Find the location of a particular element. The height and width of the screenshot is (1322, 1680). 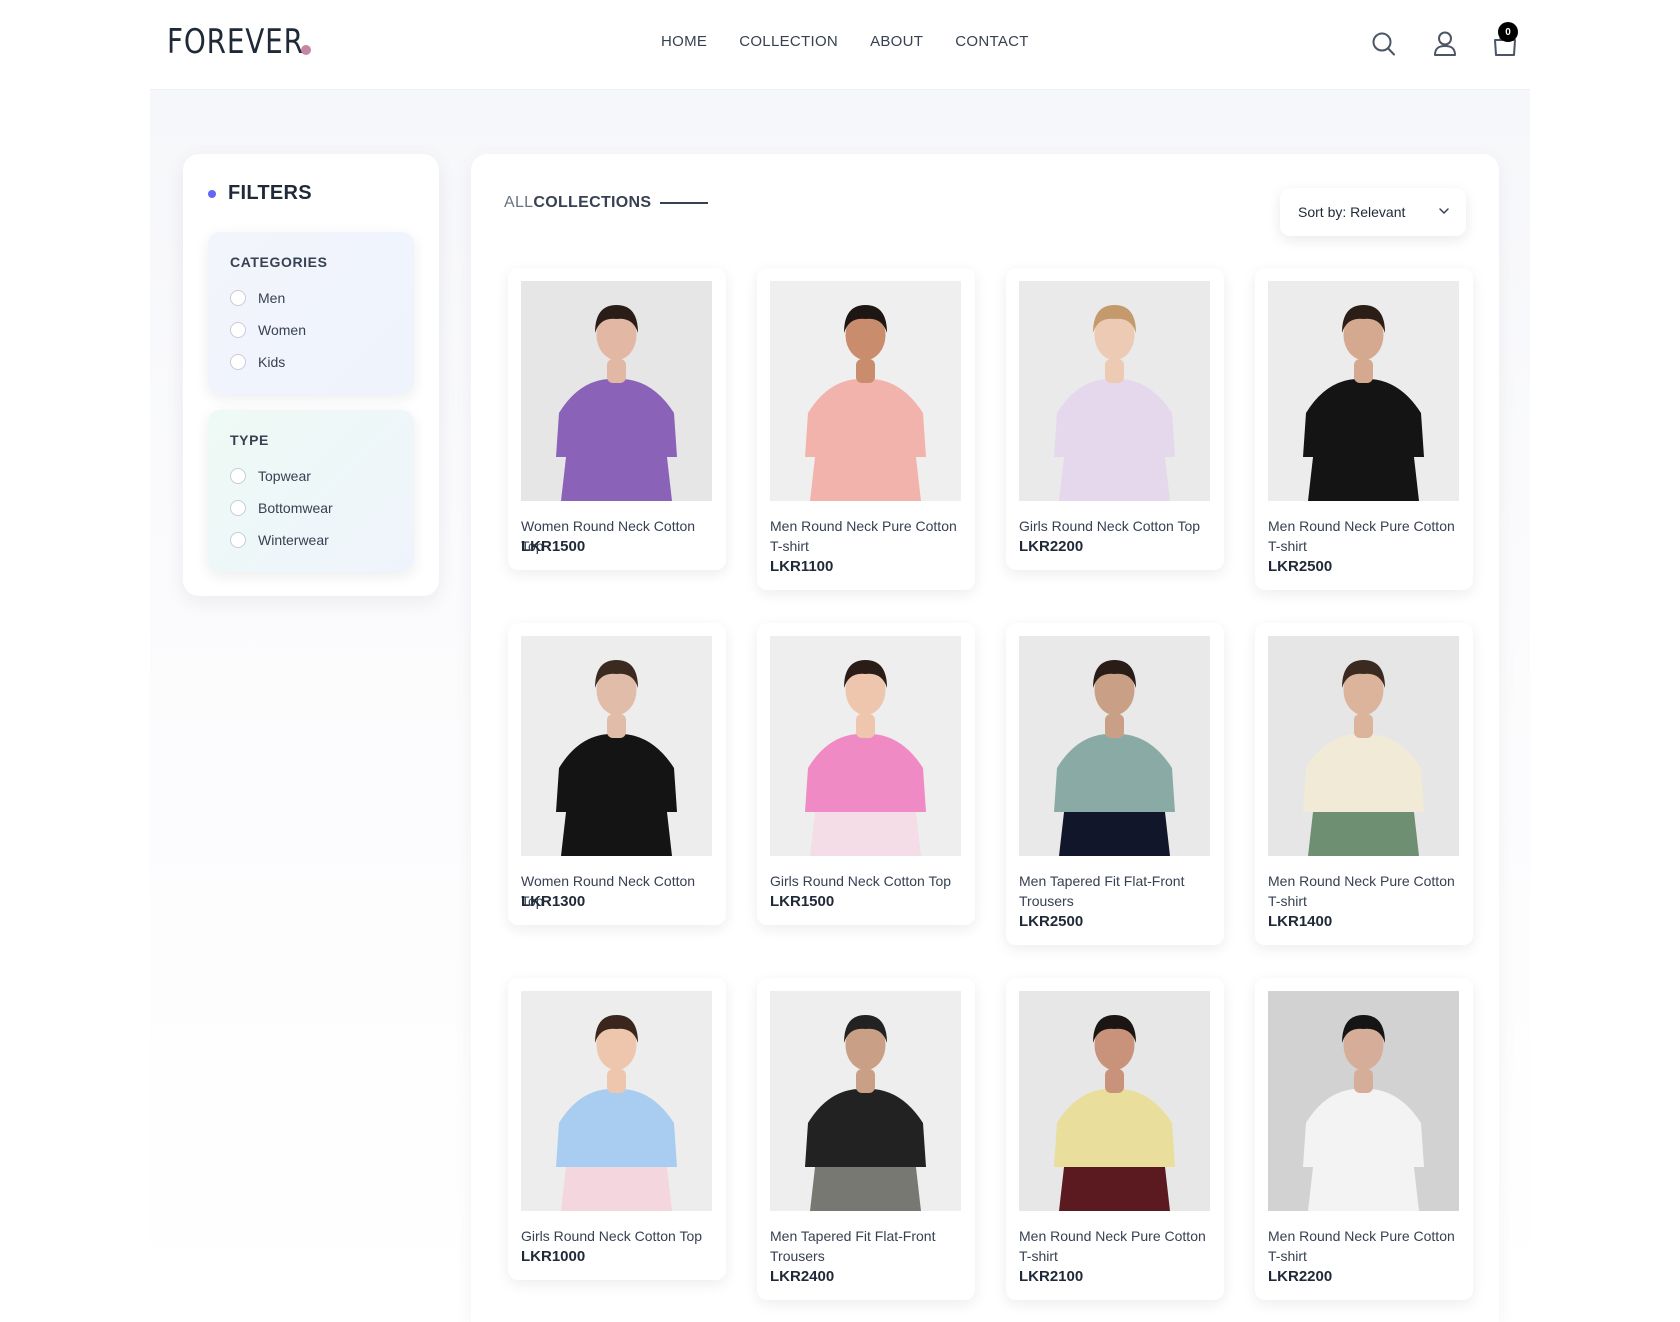

type-option-bottomwear: Bottomwear is located at coordinates (281, 508).